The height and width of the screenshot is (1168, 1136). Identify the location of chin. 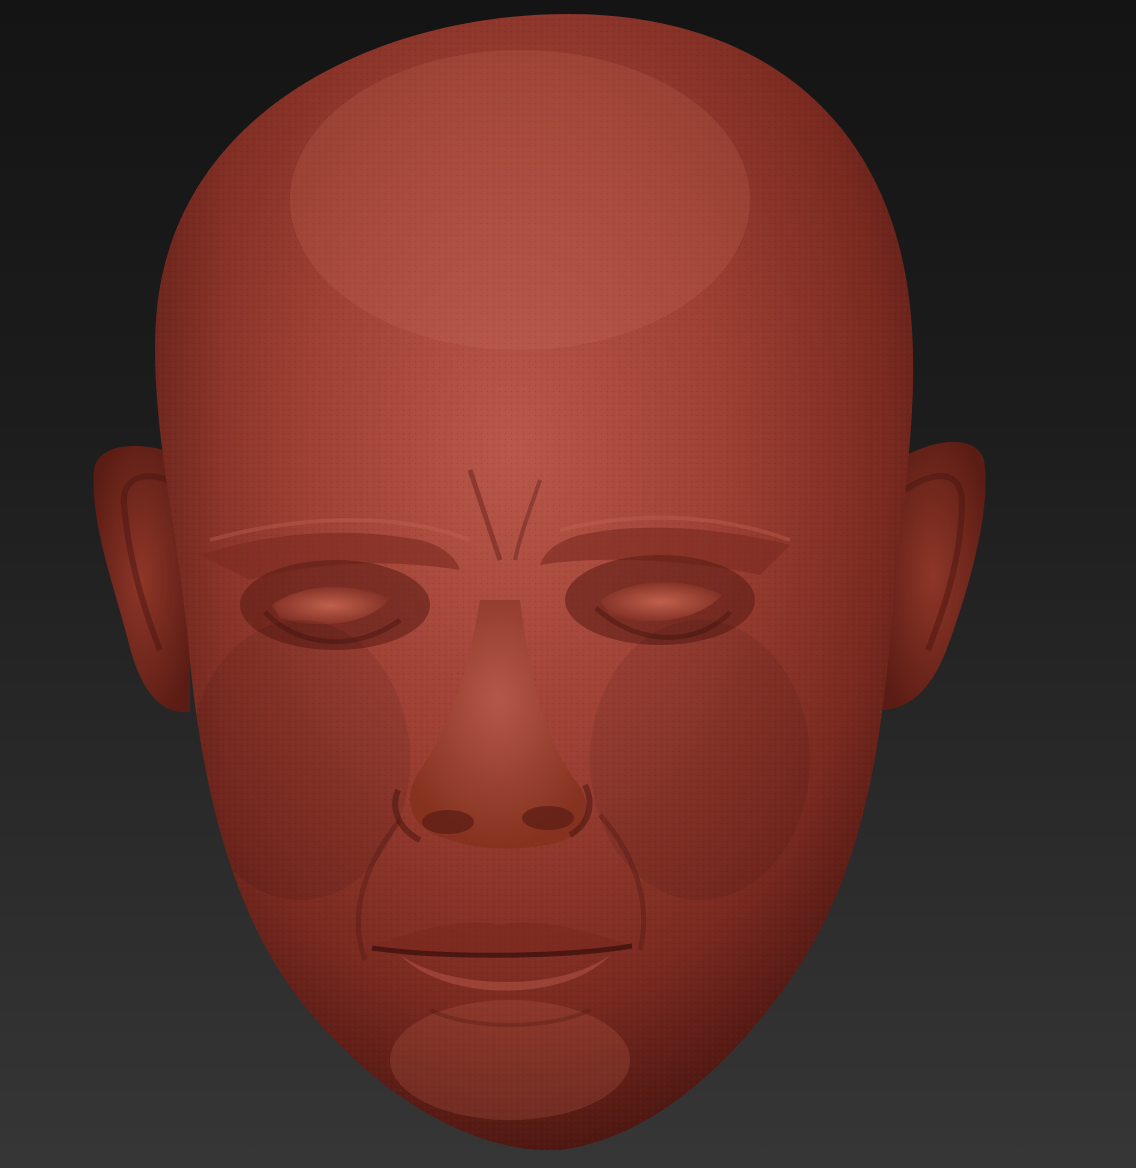
(510, 1060).